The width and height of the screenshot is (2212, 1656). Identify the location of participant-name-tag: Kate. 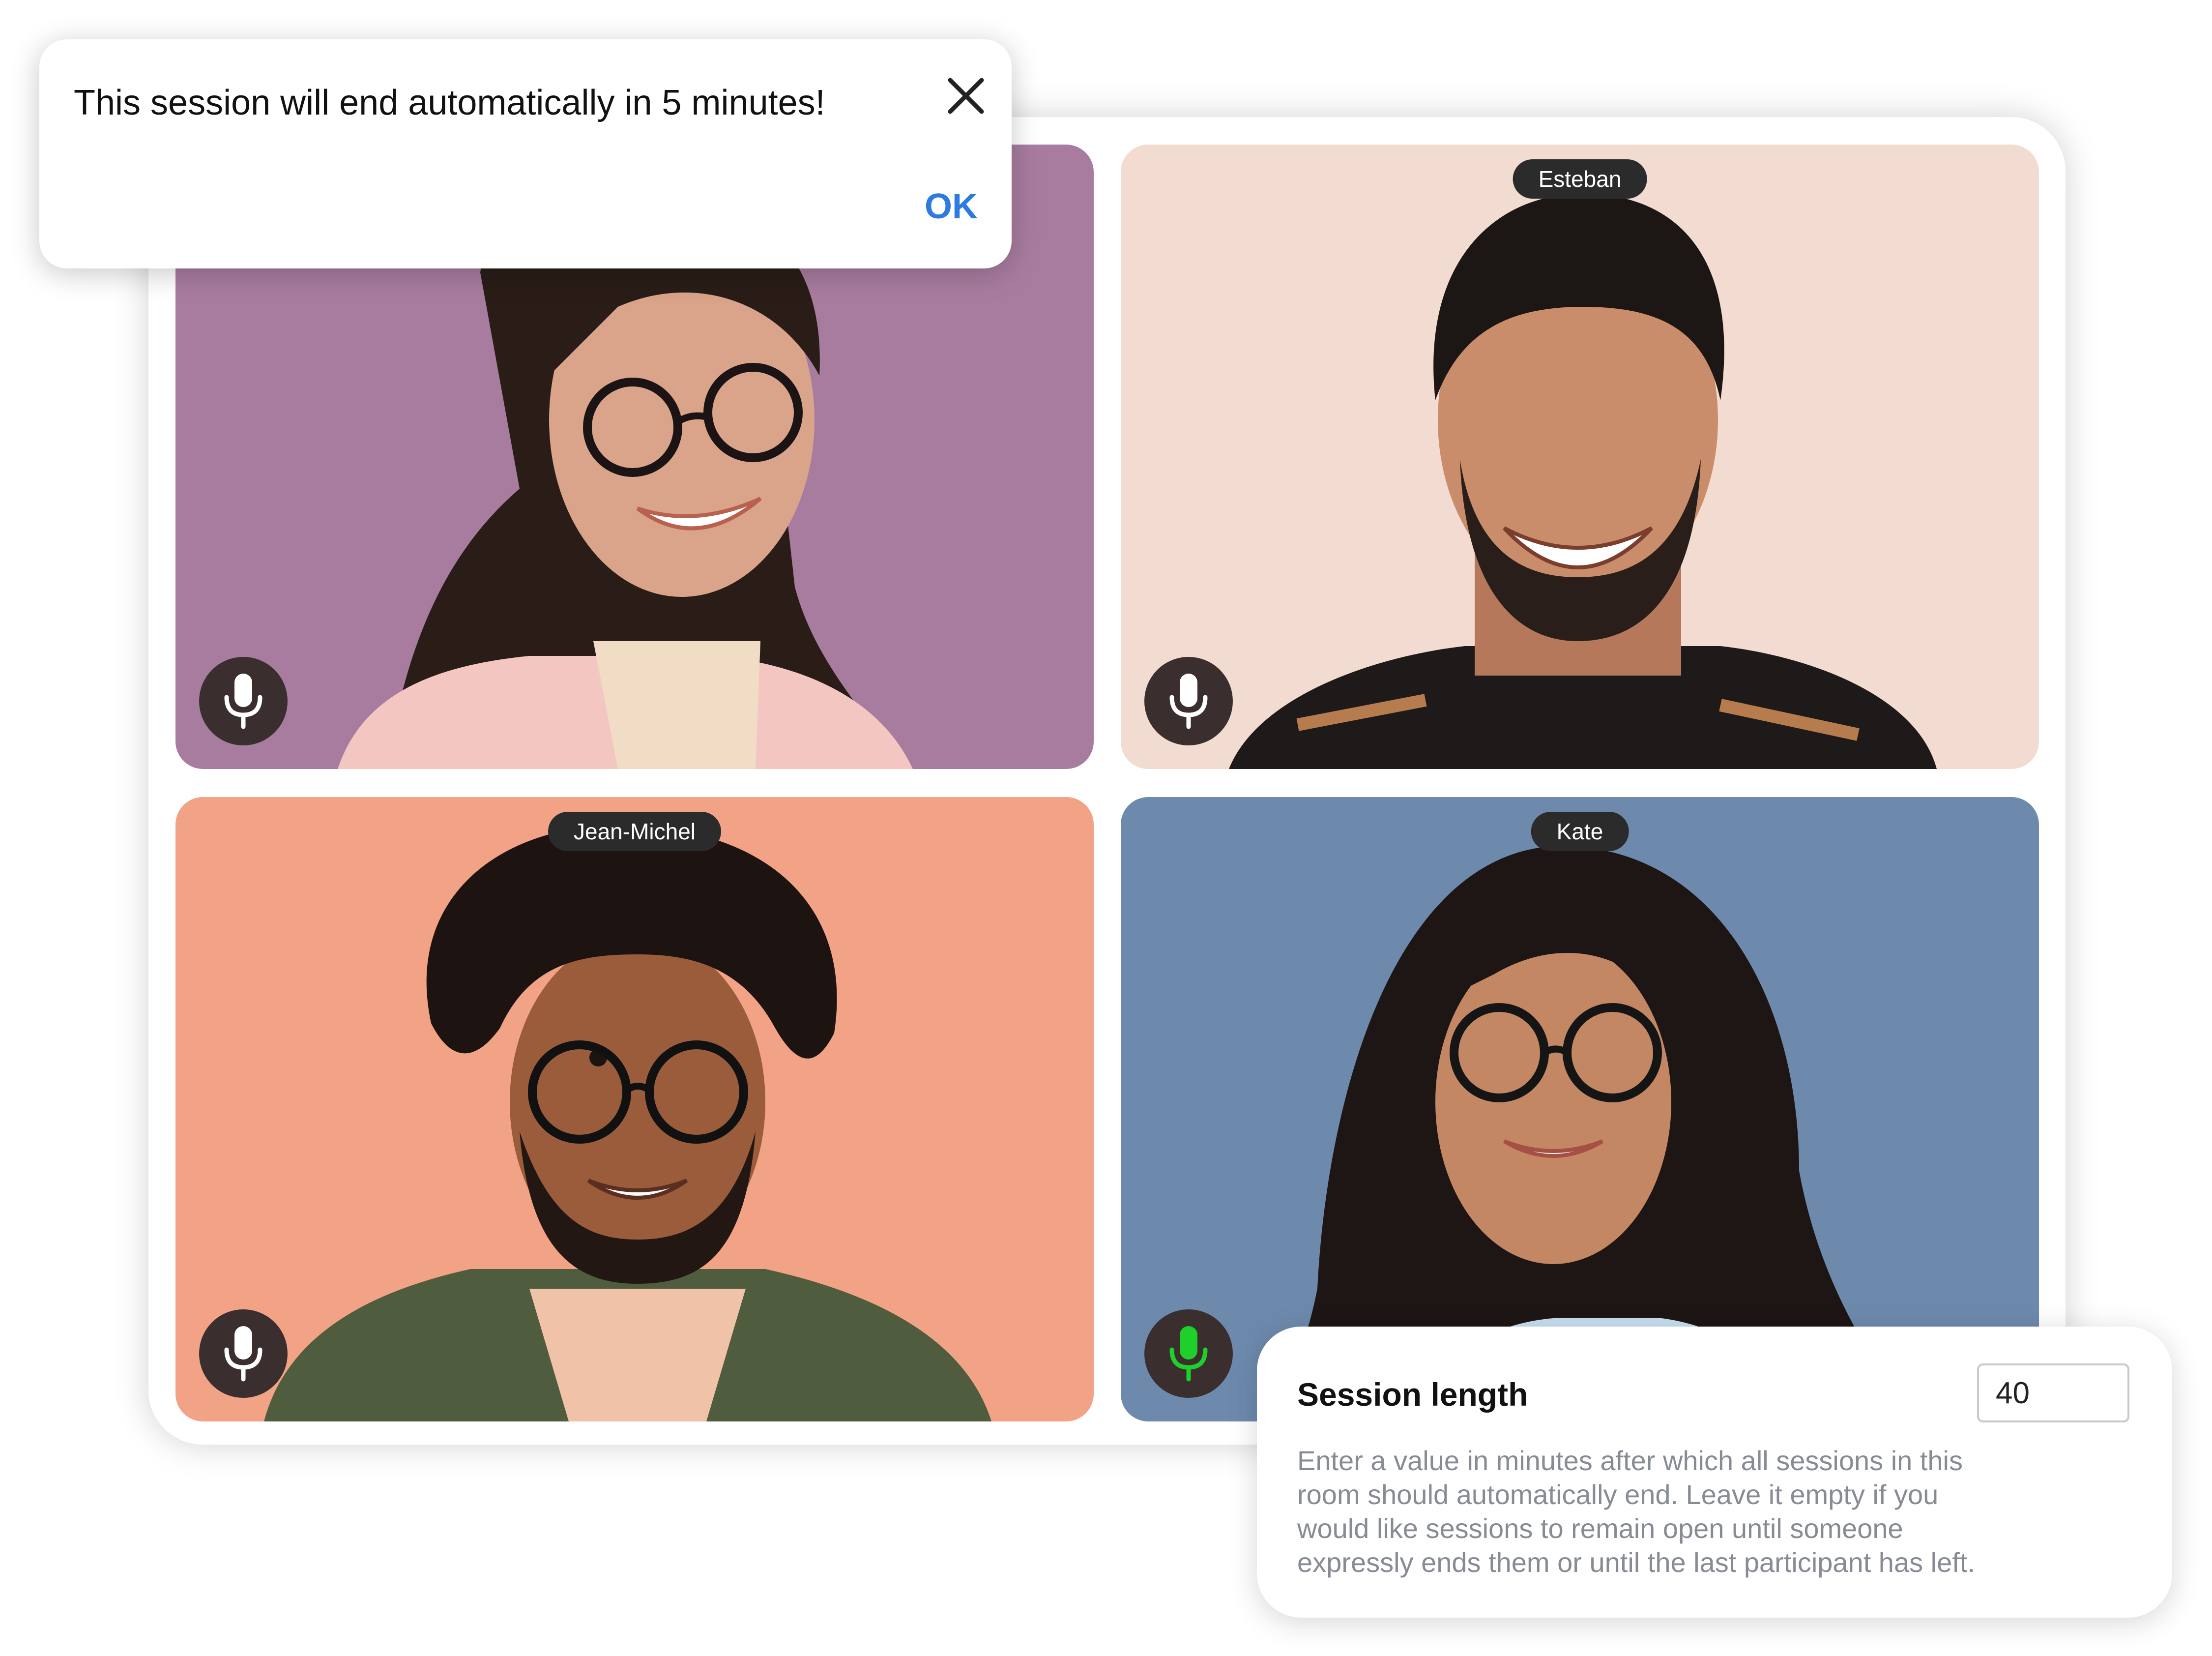
(1580, 831).